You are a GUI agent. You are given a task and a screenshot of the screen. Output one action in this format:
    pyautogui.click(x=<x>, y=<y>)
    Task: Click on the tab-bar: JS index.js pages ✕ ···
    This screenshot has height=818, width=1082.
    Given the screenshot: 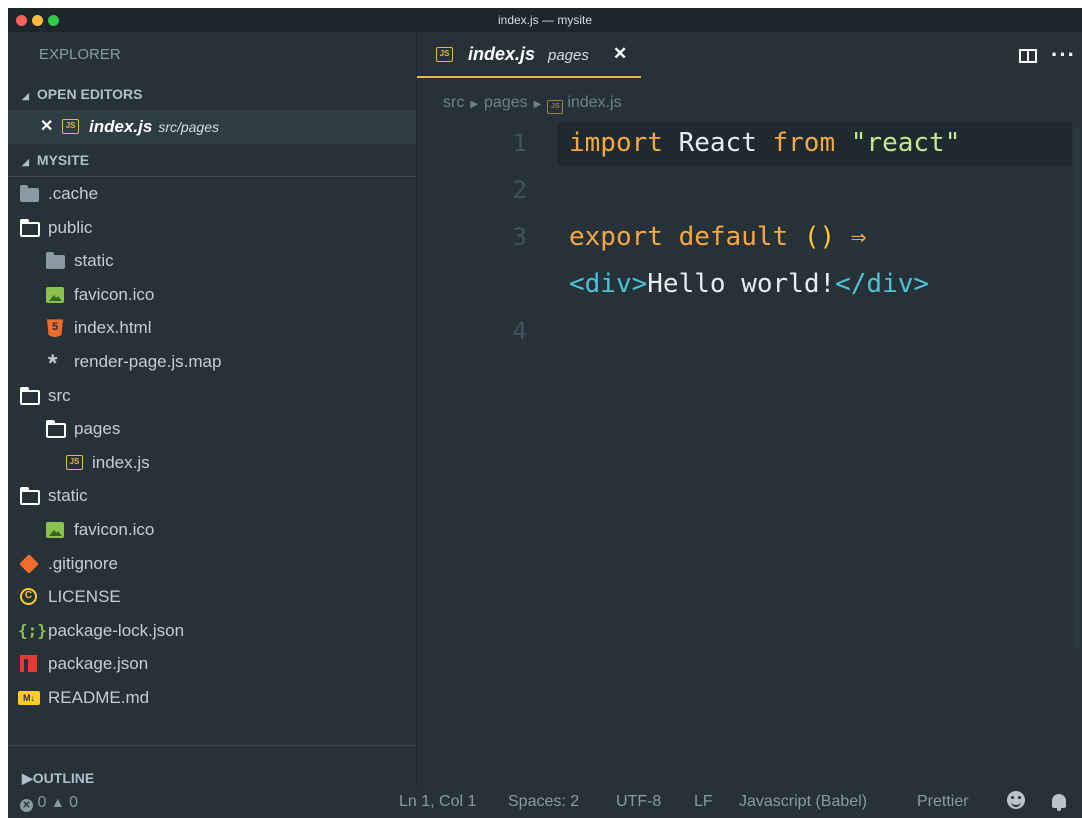 What is the action you would take?
    pyautogui.click(x=749, y=55)
    